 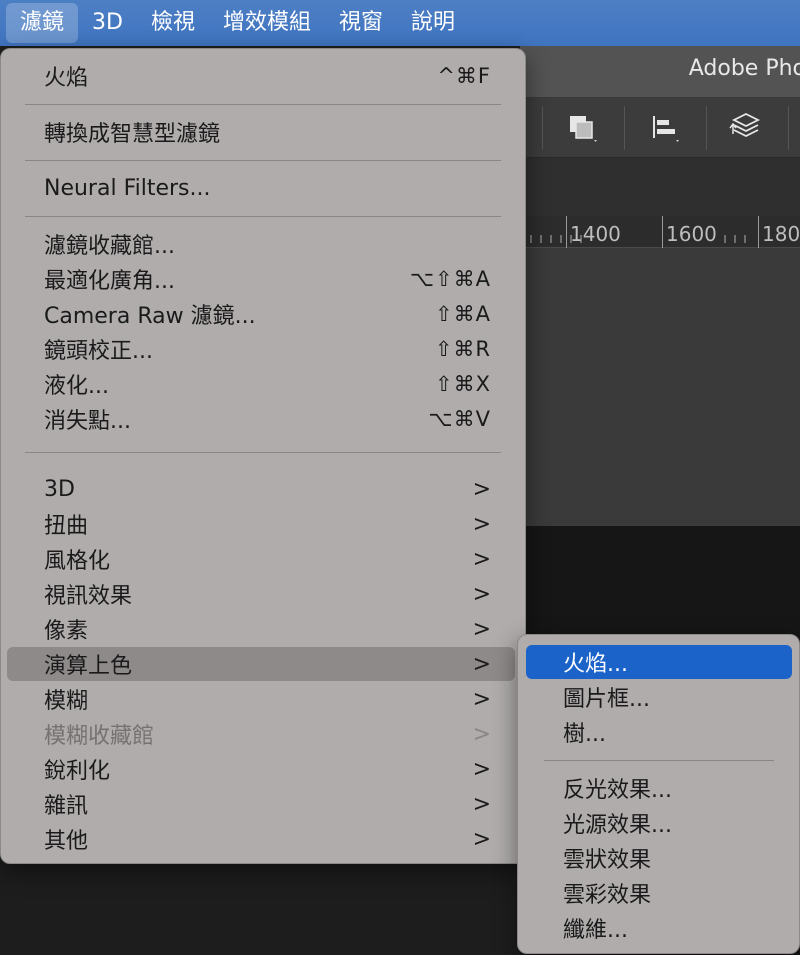 What do you see at coordinates (595, 234) in the screenshot?
I see `ruler-label: 1400` at bounding box center [595, 234].